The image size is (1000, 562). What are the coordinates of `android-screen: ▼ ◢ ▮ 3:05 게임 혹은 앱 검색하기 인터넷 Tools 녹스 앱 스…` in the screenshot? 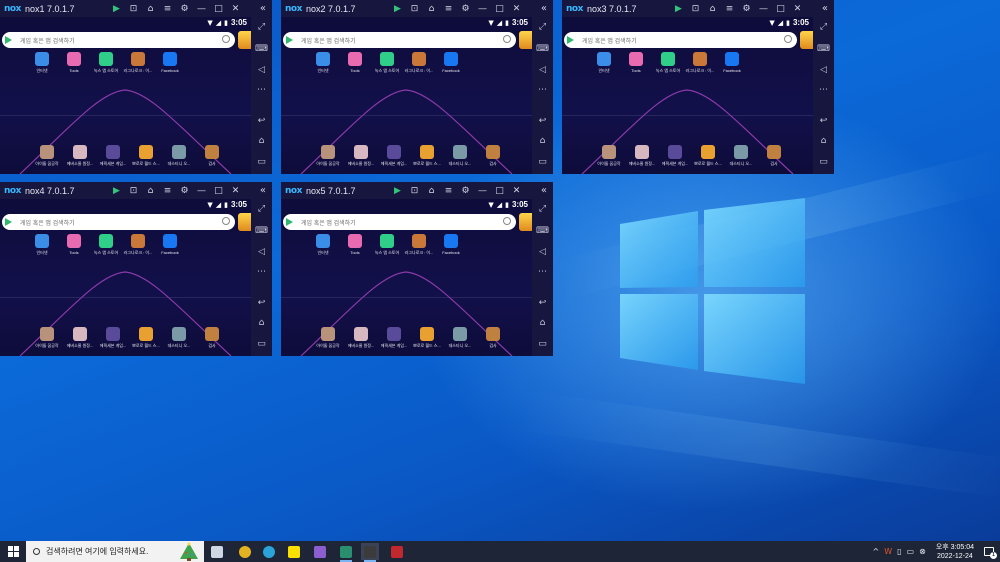 It's located at (406, 277).